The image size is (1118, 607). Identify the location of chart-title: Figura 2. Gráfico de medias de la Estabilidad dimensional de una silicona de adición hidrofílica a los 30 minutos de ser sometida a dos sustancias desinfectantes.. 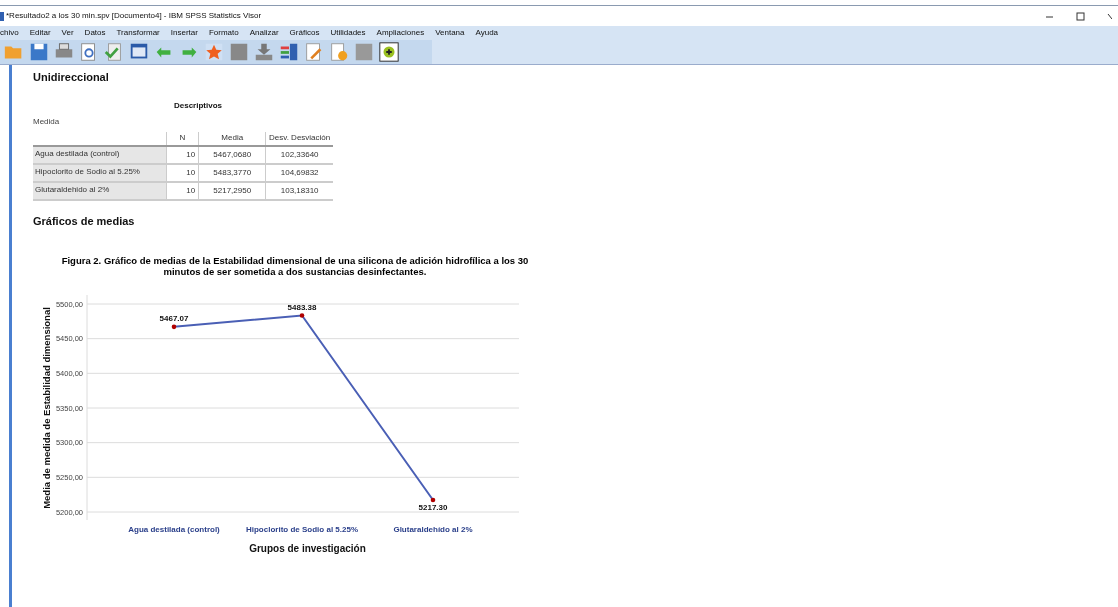
(295, 266).